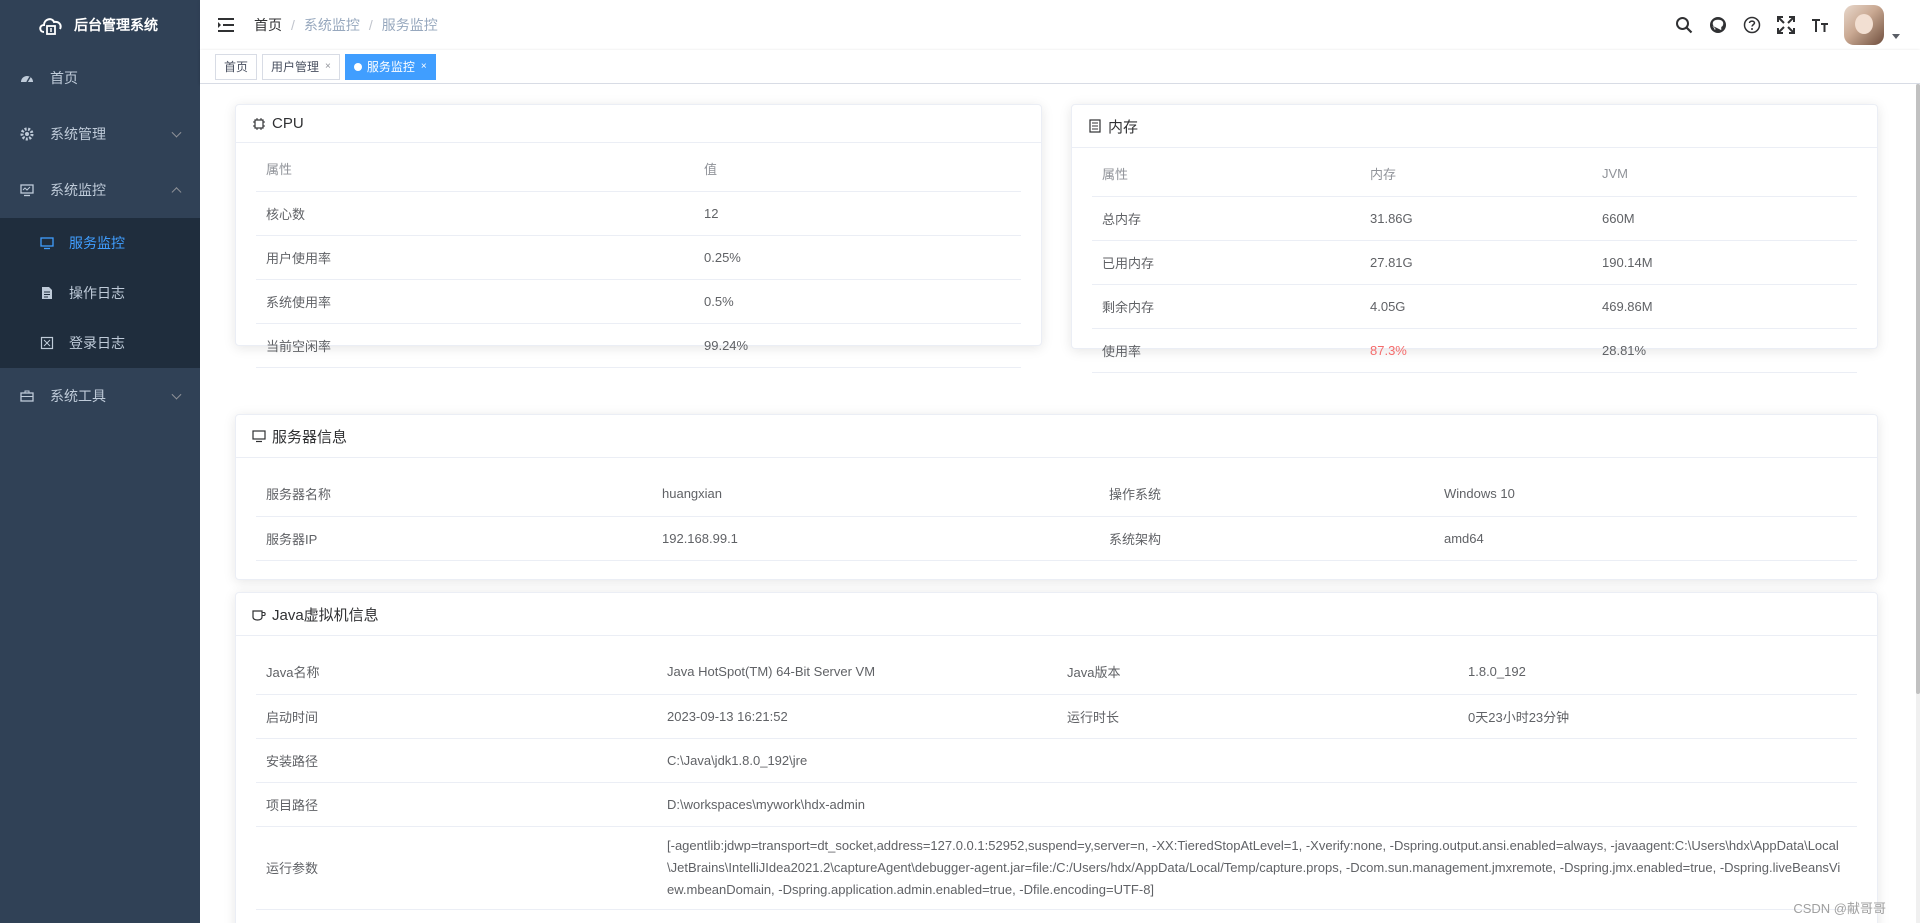 This screenshot has height=923, width=1920. Describe the element at coordinates (1257, 760) in the screenshot. I see `install-path-value: C:\Java\jdk1.8.0_192\jre` at that location.